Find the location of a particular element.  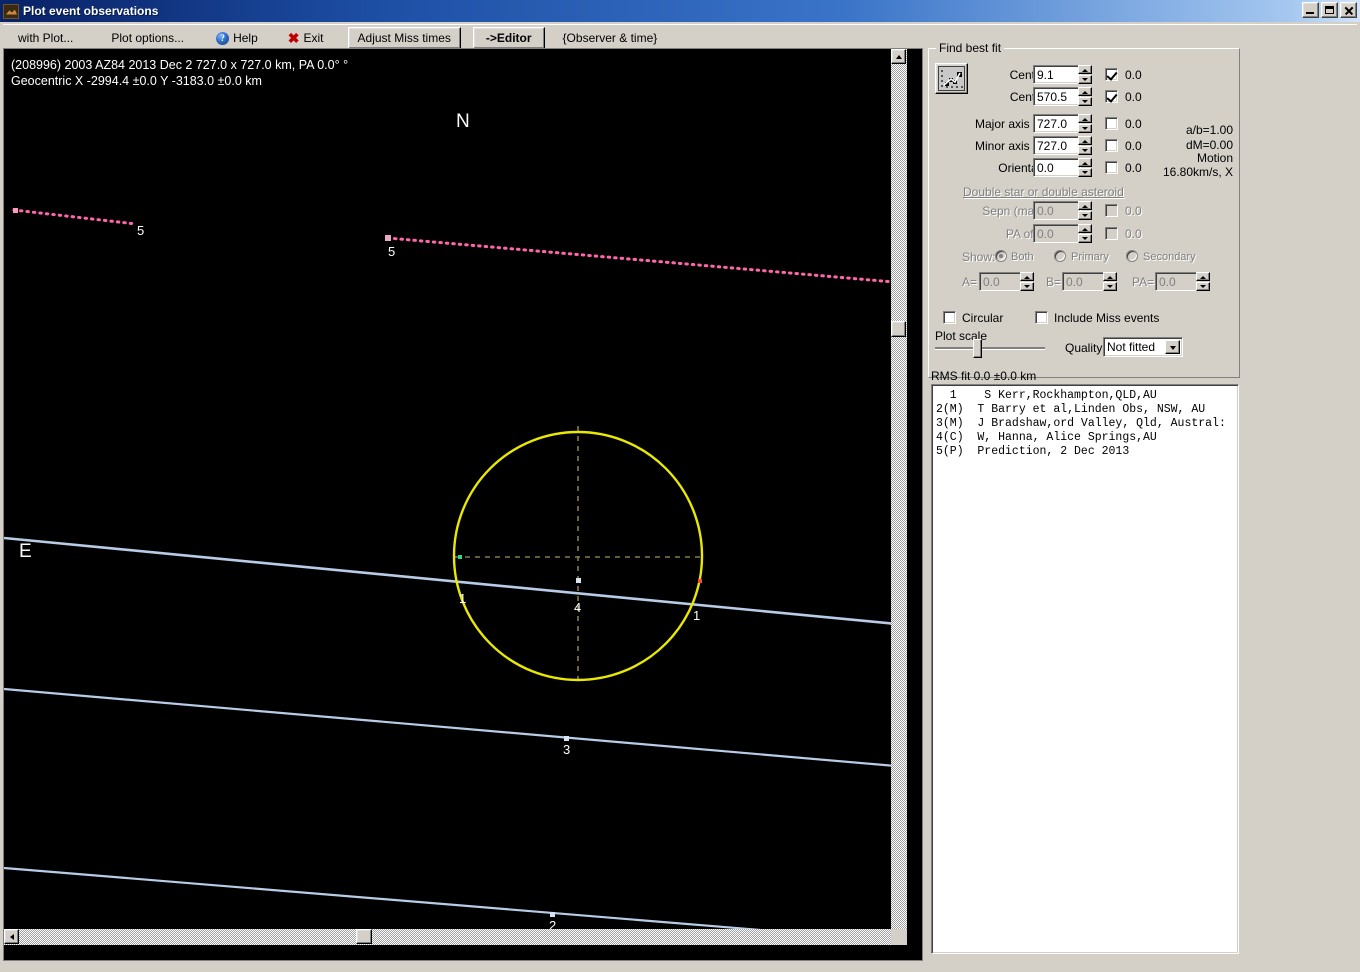

minimize-button is located at coordinates (1310, 10).